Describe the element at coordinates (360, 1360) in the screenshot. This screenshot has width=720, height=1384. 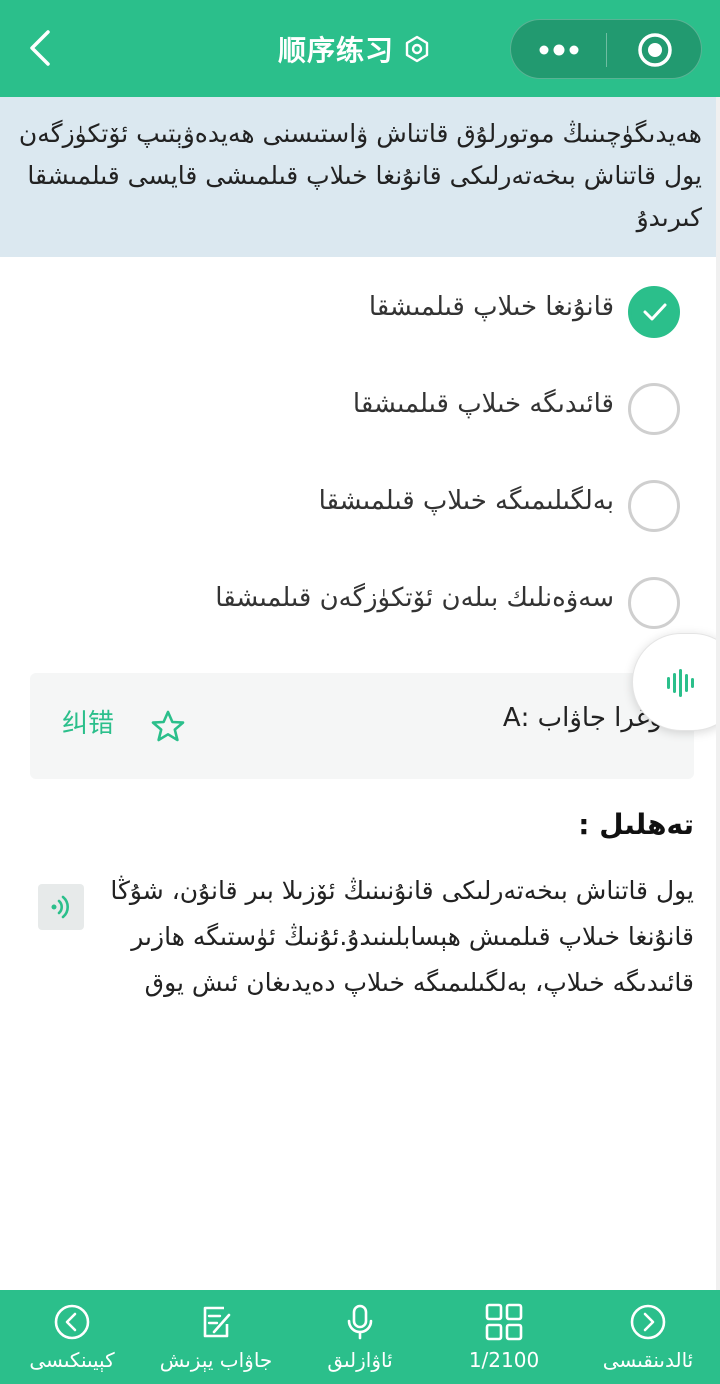
I see `voice-mode-label: ئاۋازلىق` at that location.